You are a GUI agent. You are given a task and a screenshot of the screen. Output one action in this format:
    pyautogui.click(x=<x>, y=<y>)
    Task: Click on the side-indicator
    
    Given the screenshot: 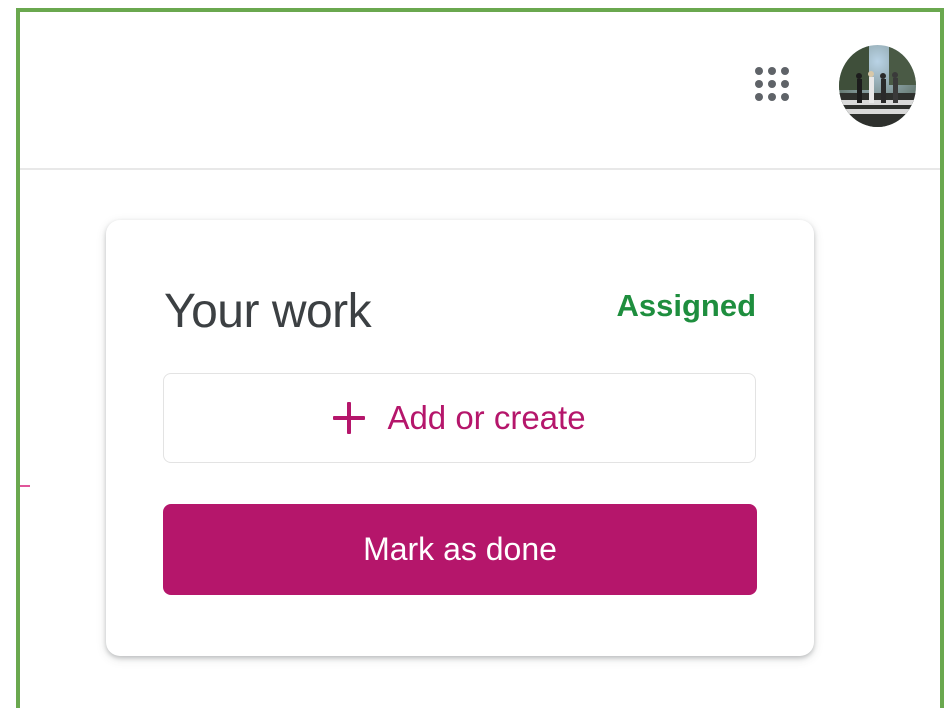 What is the action you would take?
    pyautogui.click(x=25, y=486)
    